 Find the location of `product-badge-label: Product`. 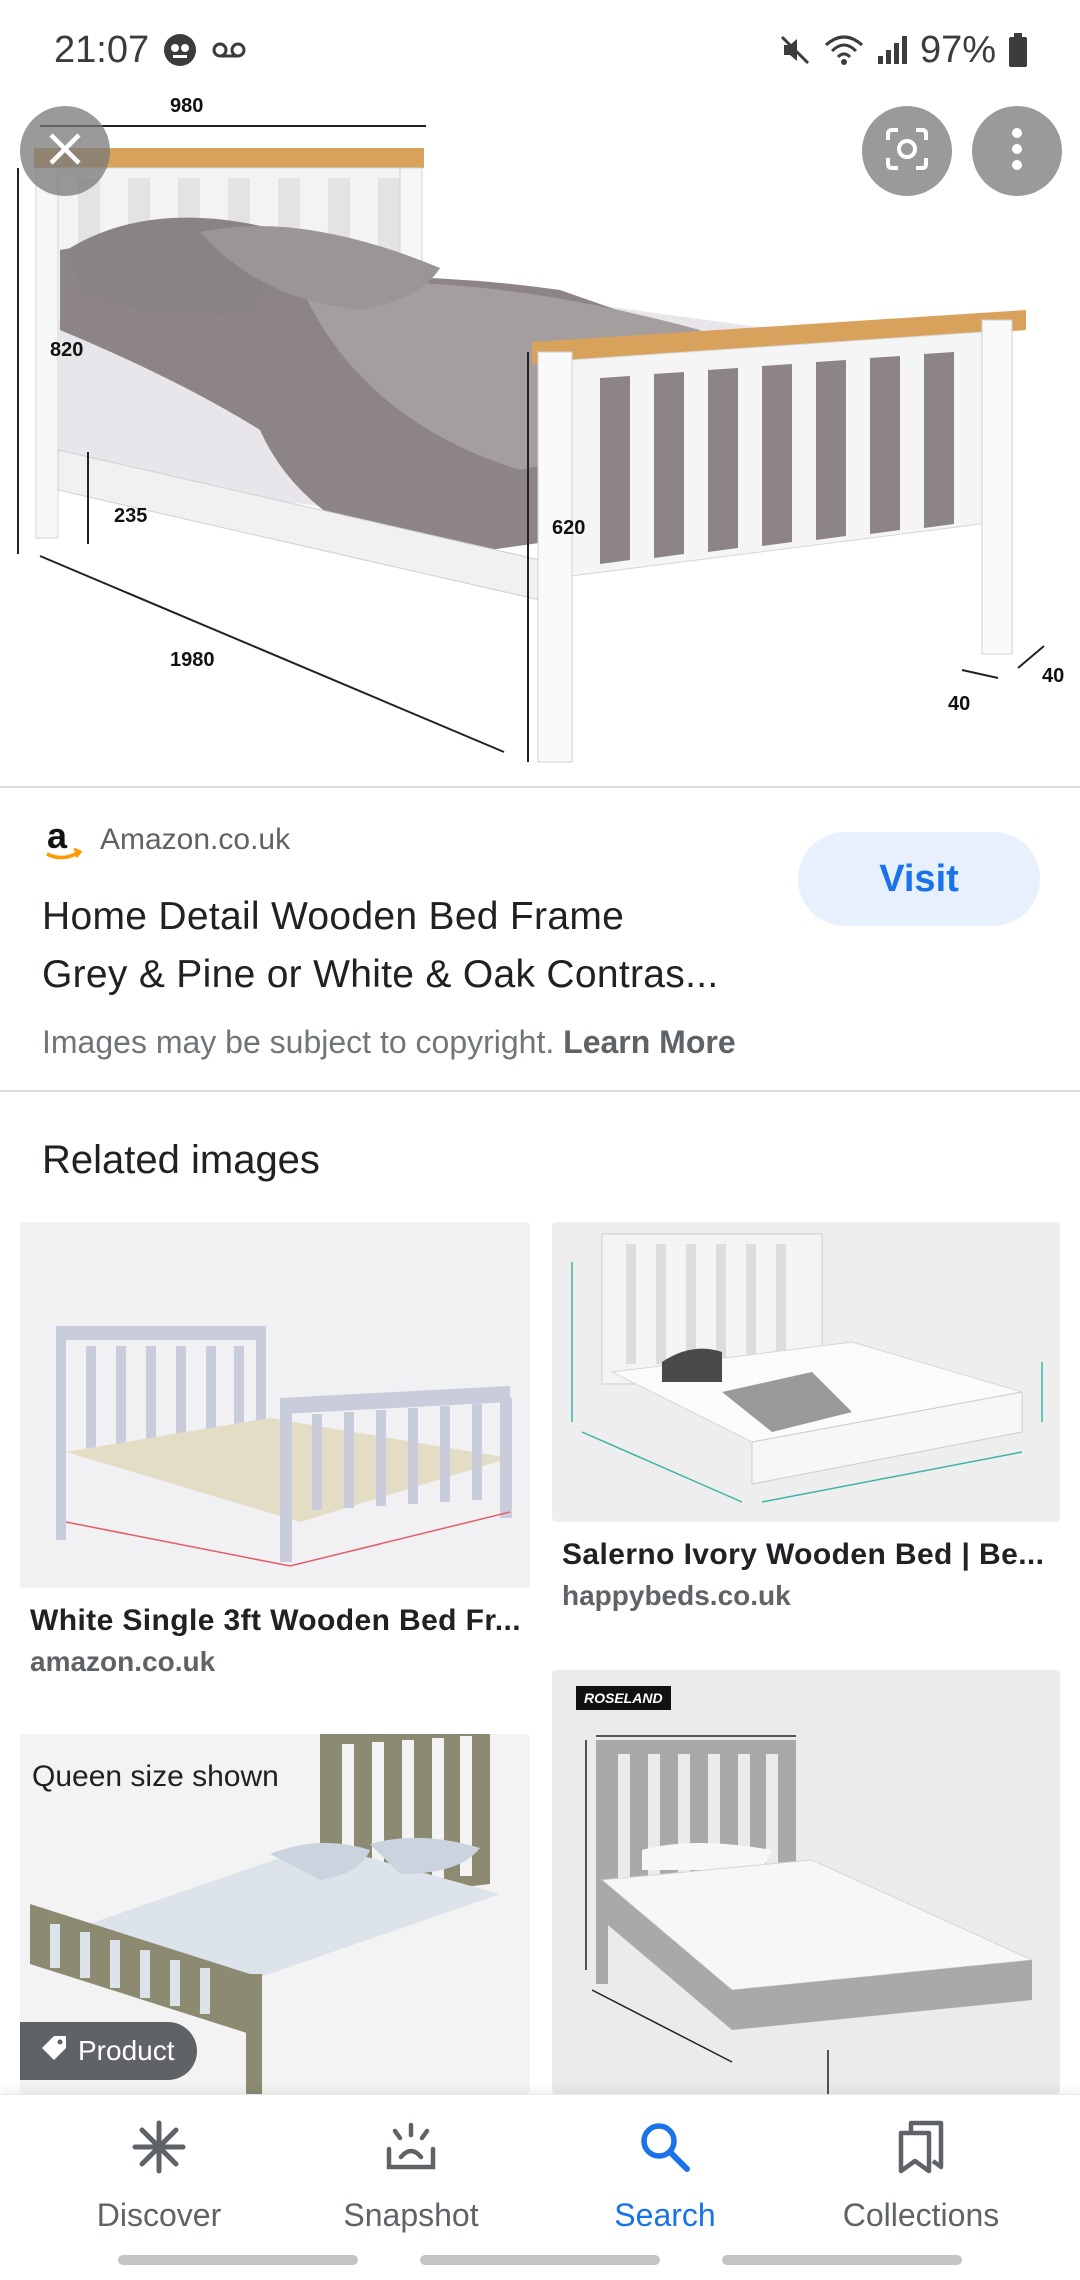

product-badge-label: Product is located at coordinates (126, 2050).